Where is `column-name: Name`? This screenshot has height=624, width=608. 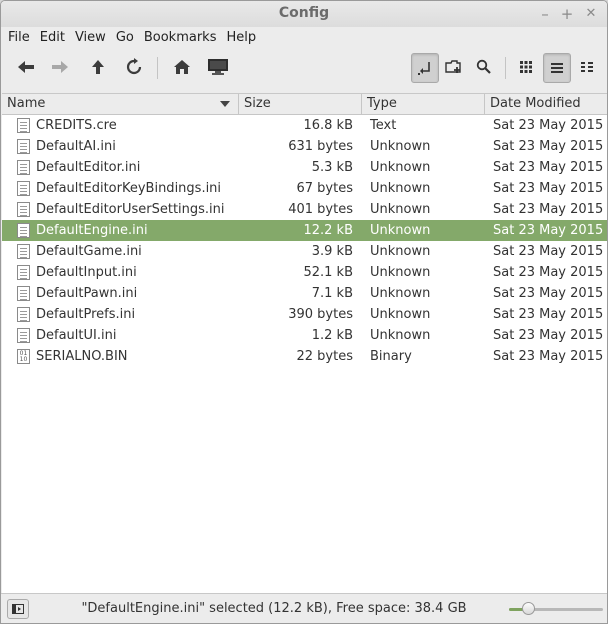
column-name: Name is located at coordinates (120, 104).